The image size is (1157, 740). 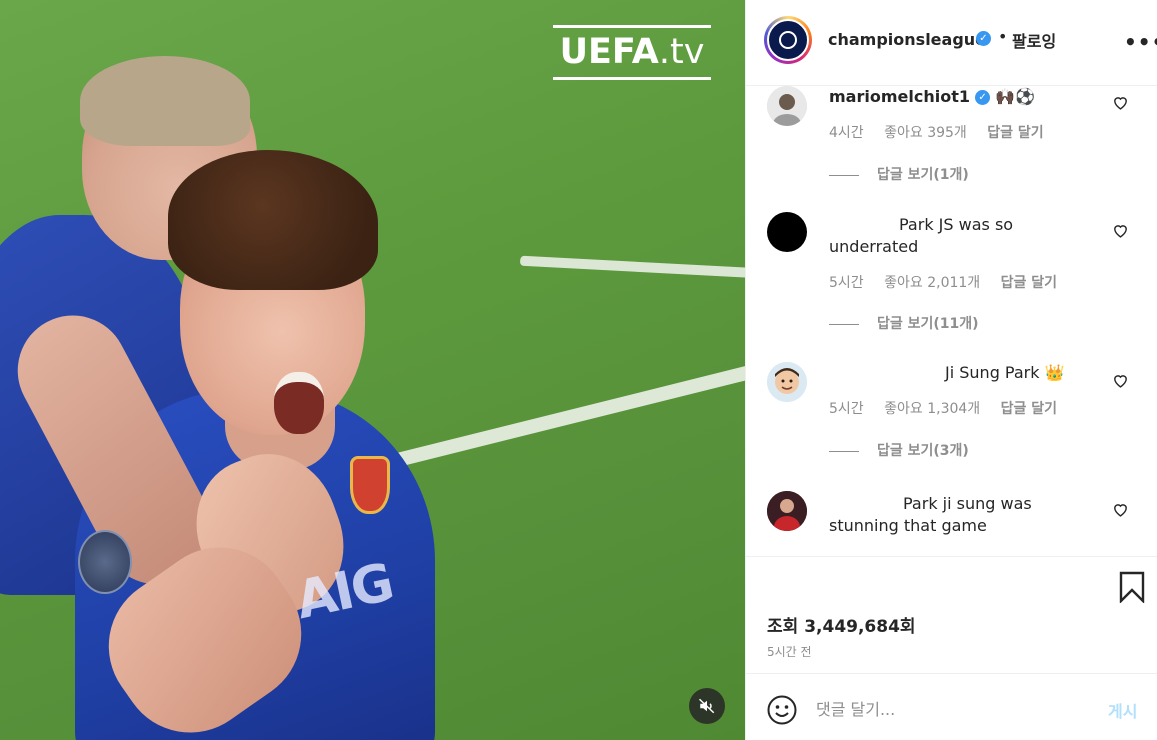 I want to click on view-replies-label: 답글 보기(3개), so click(x=923, y=451).